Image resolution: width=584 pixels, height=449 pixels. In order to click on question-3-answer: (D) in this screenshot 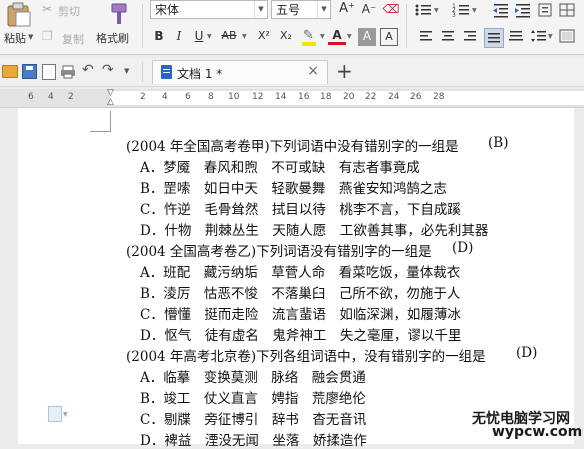, I will do `click(527, 353)`.